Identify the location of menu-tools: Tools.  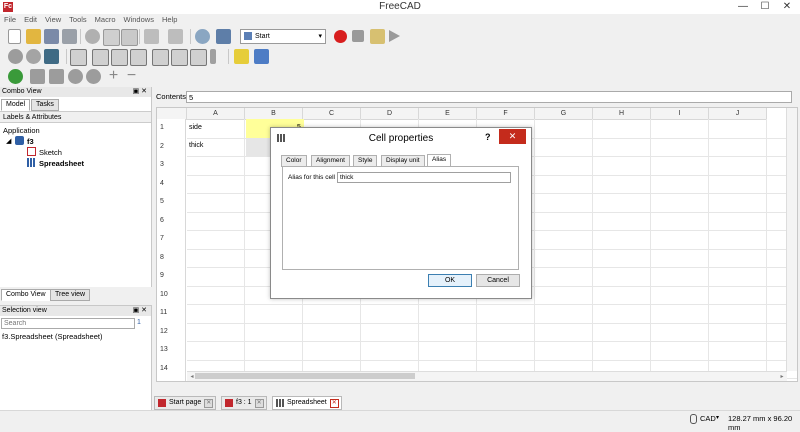
(78, 20).